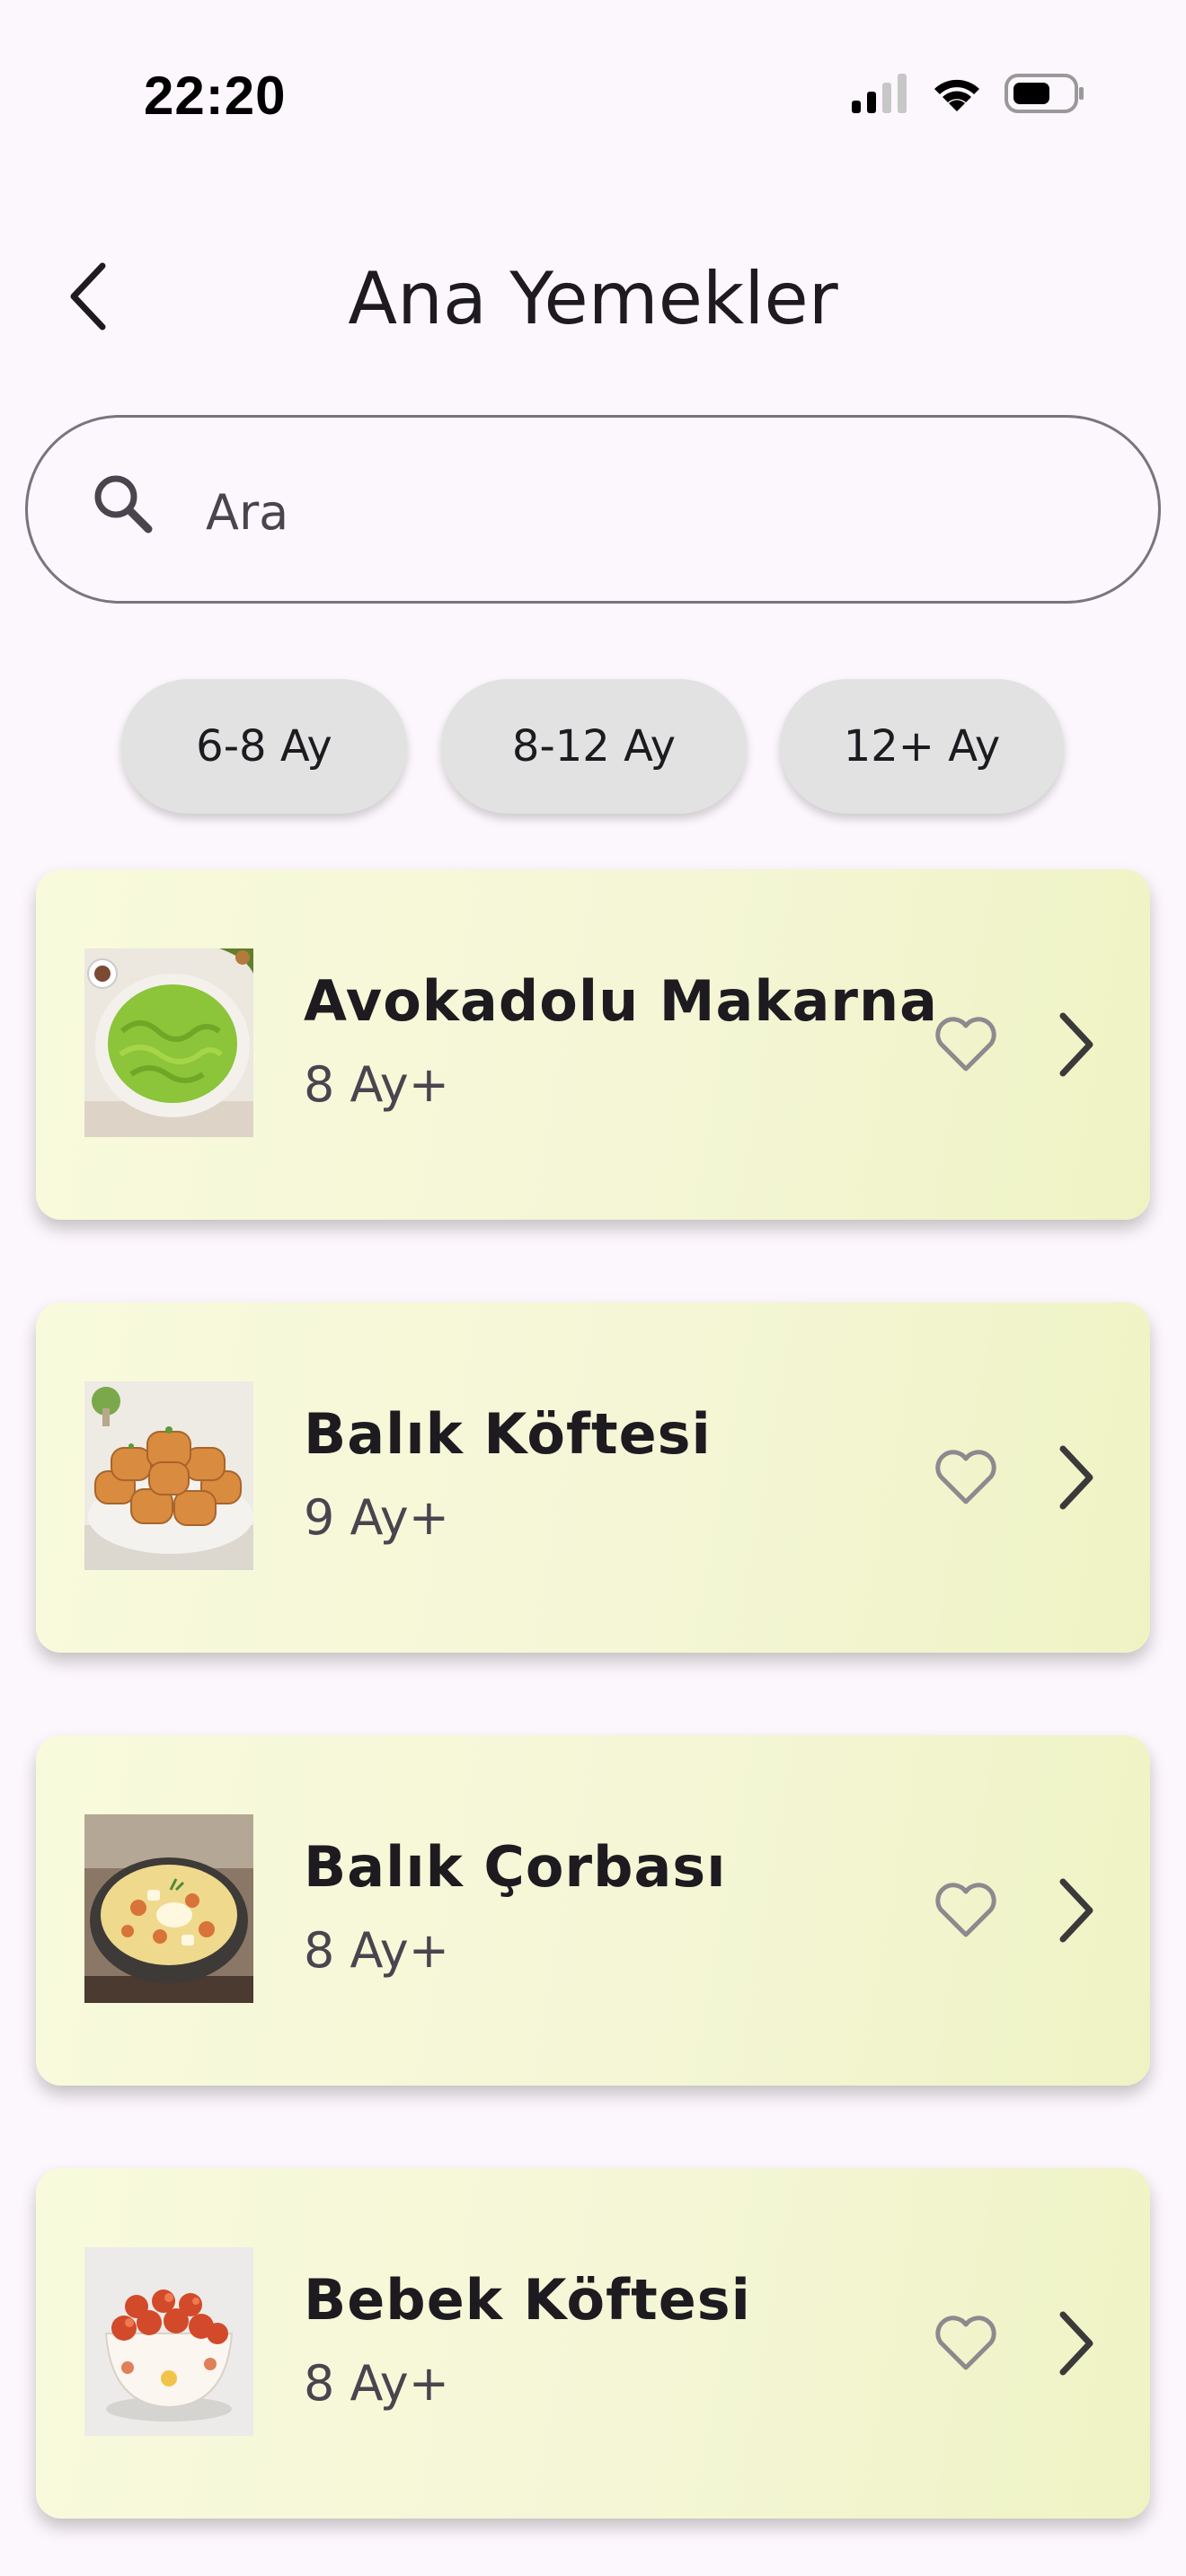  Describe the element at coordinates (508, 1434) in the screenshot. I see `recipe-title: Balık Köftesi` at that location.